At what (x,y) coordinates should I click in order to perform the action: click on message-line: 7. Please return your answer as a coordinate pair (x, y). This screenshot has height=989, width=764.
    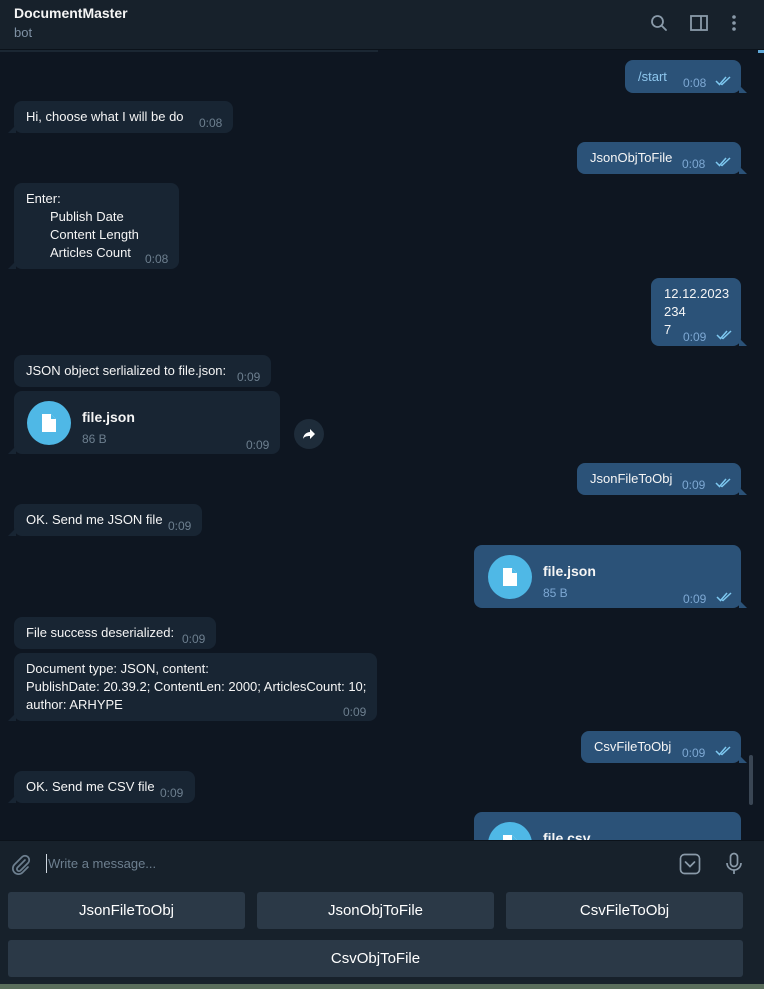
    Looking at the image, I should click on (668, 329).